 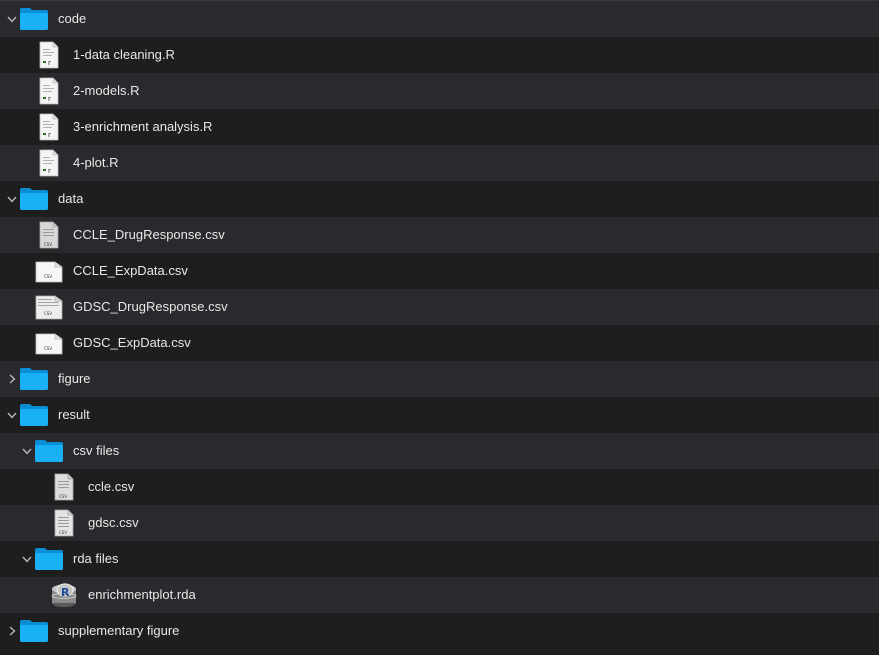 What do you see at coordinates (149, 234) in the screenshot?
I see `file-label: CCLE_DrugResponse.csv` at bounding box center [149, 234].